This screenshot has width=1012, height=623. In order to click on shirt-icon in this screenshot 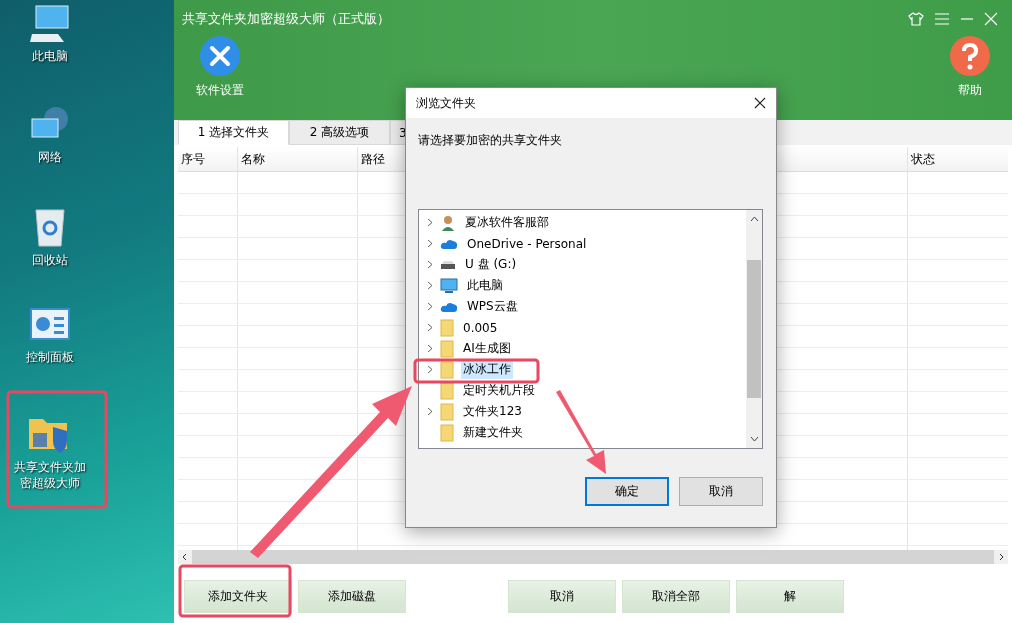, I will do `click(916, 19)`.